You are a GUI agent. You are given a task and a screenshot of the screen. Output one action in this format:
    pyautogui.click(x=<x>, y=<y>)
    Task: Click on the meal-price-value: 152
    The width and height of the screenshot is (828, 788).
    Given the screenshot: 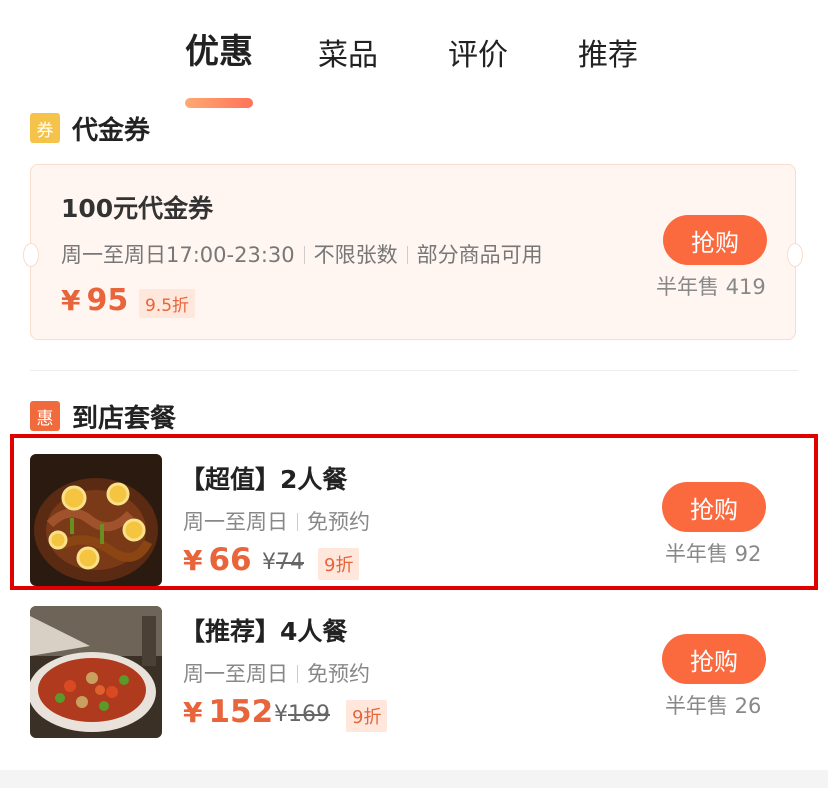 What is the action you would take?
    pyautogui.click(x=241, y=712)
    